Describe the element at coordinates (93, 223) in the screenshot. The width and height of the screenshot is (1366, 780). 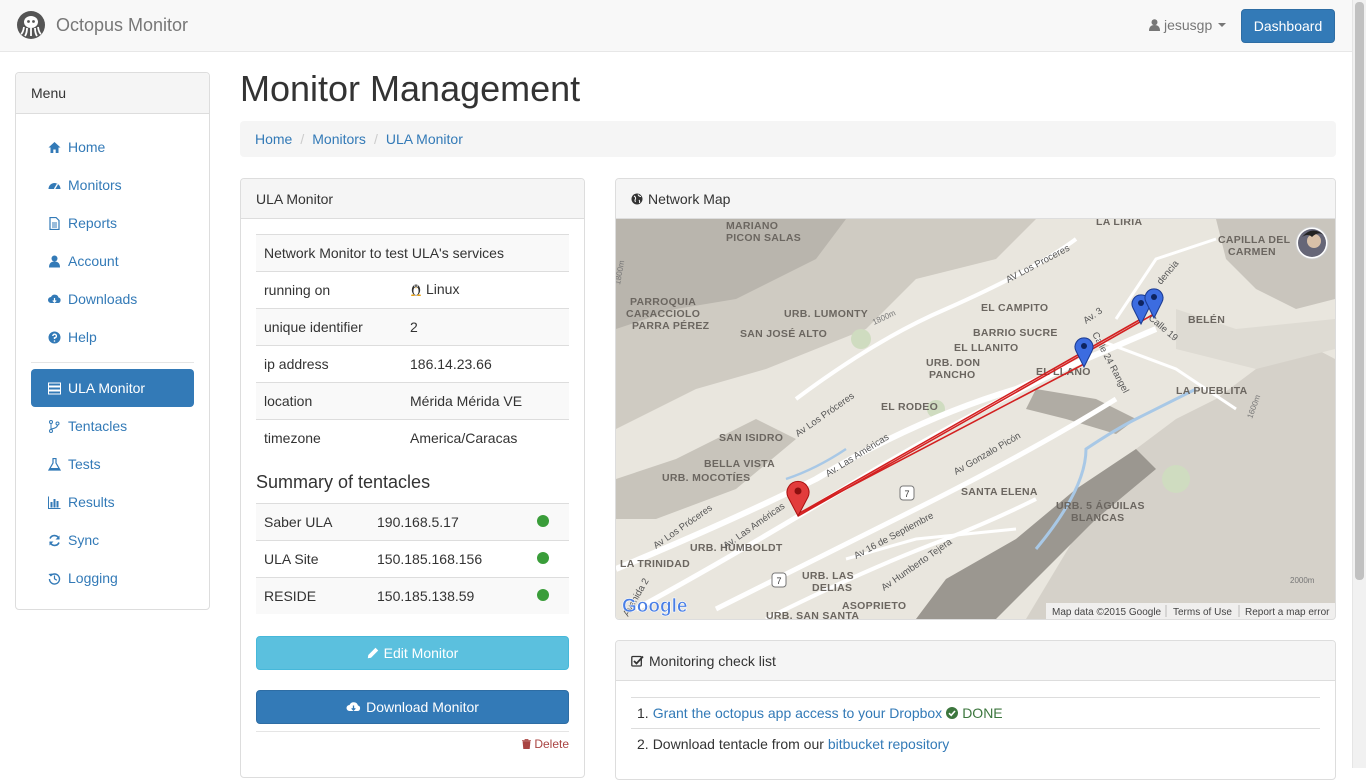
I see `sidebar-item-label: Reports` at that location.